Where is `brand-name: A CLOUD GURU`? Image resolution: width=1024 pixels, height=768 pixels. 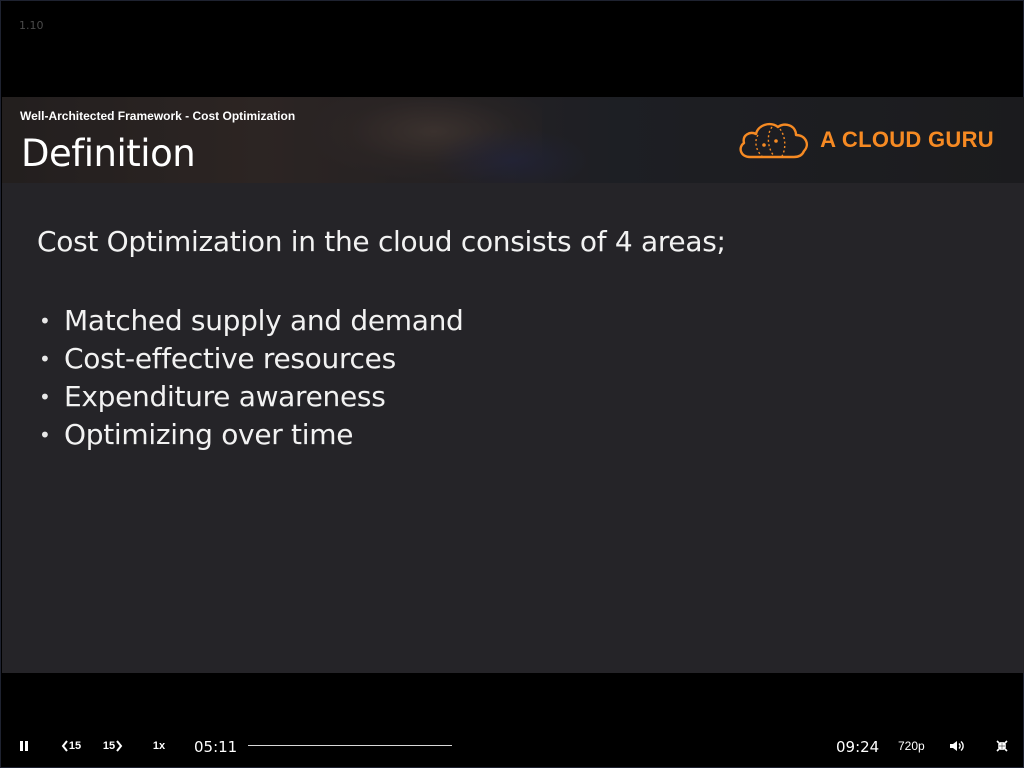
brand-name: A CLOUD GURU is located at coordinates (907, 139).